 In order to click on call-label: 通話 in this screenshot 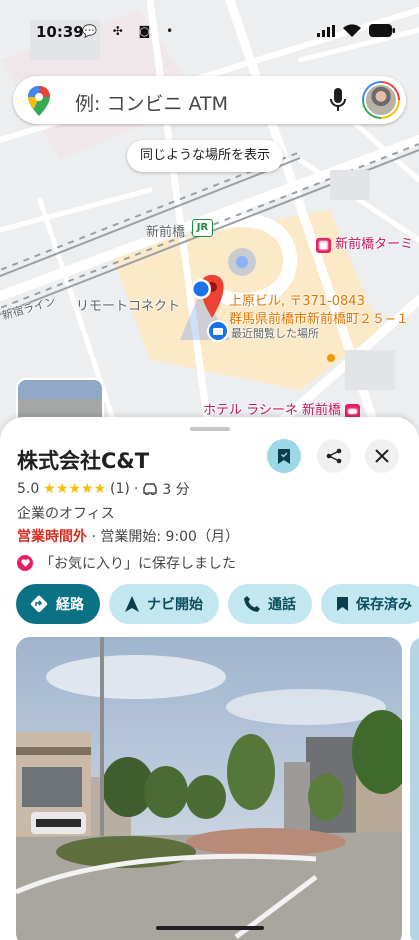, I will do `click(282, 605)`.